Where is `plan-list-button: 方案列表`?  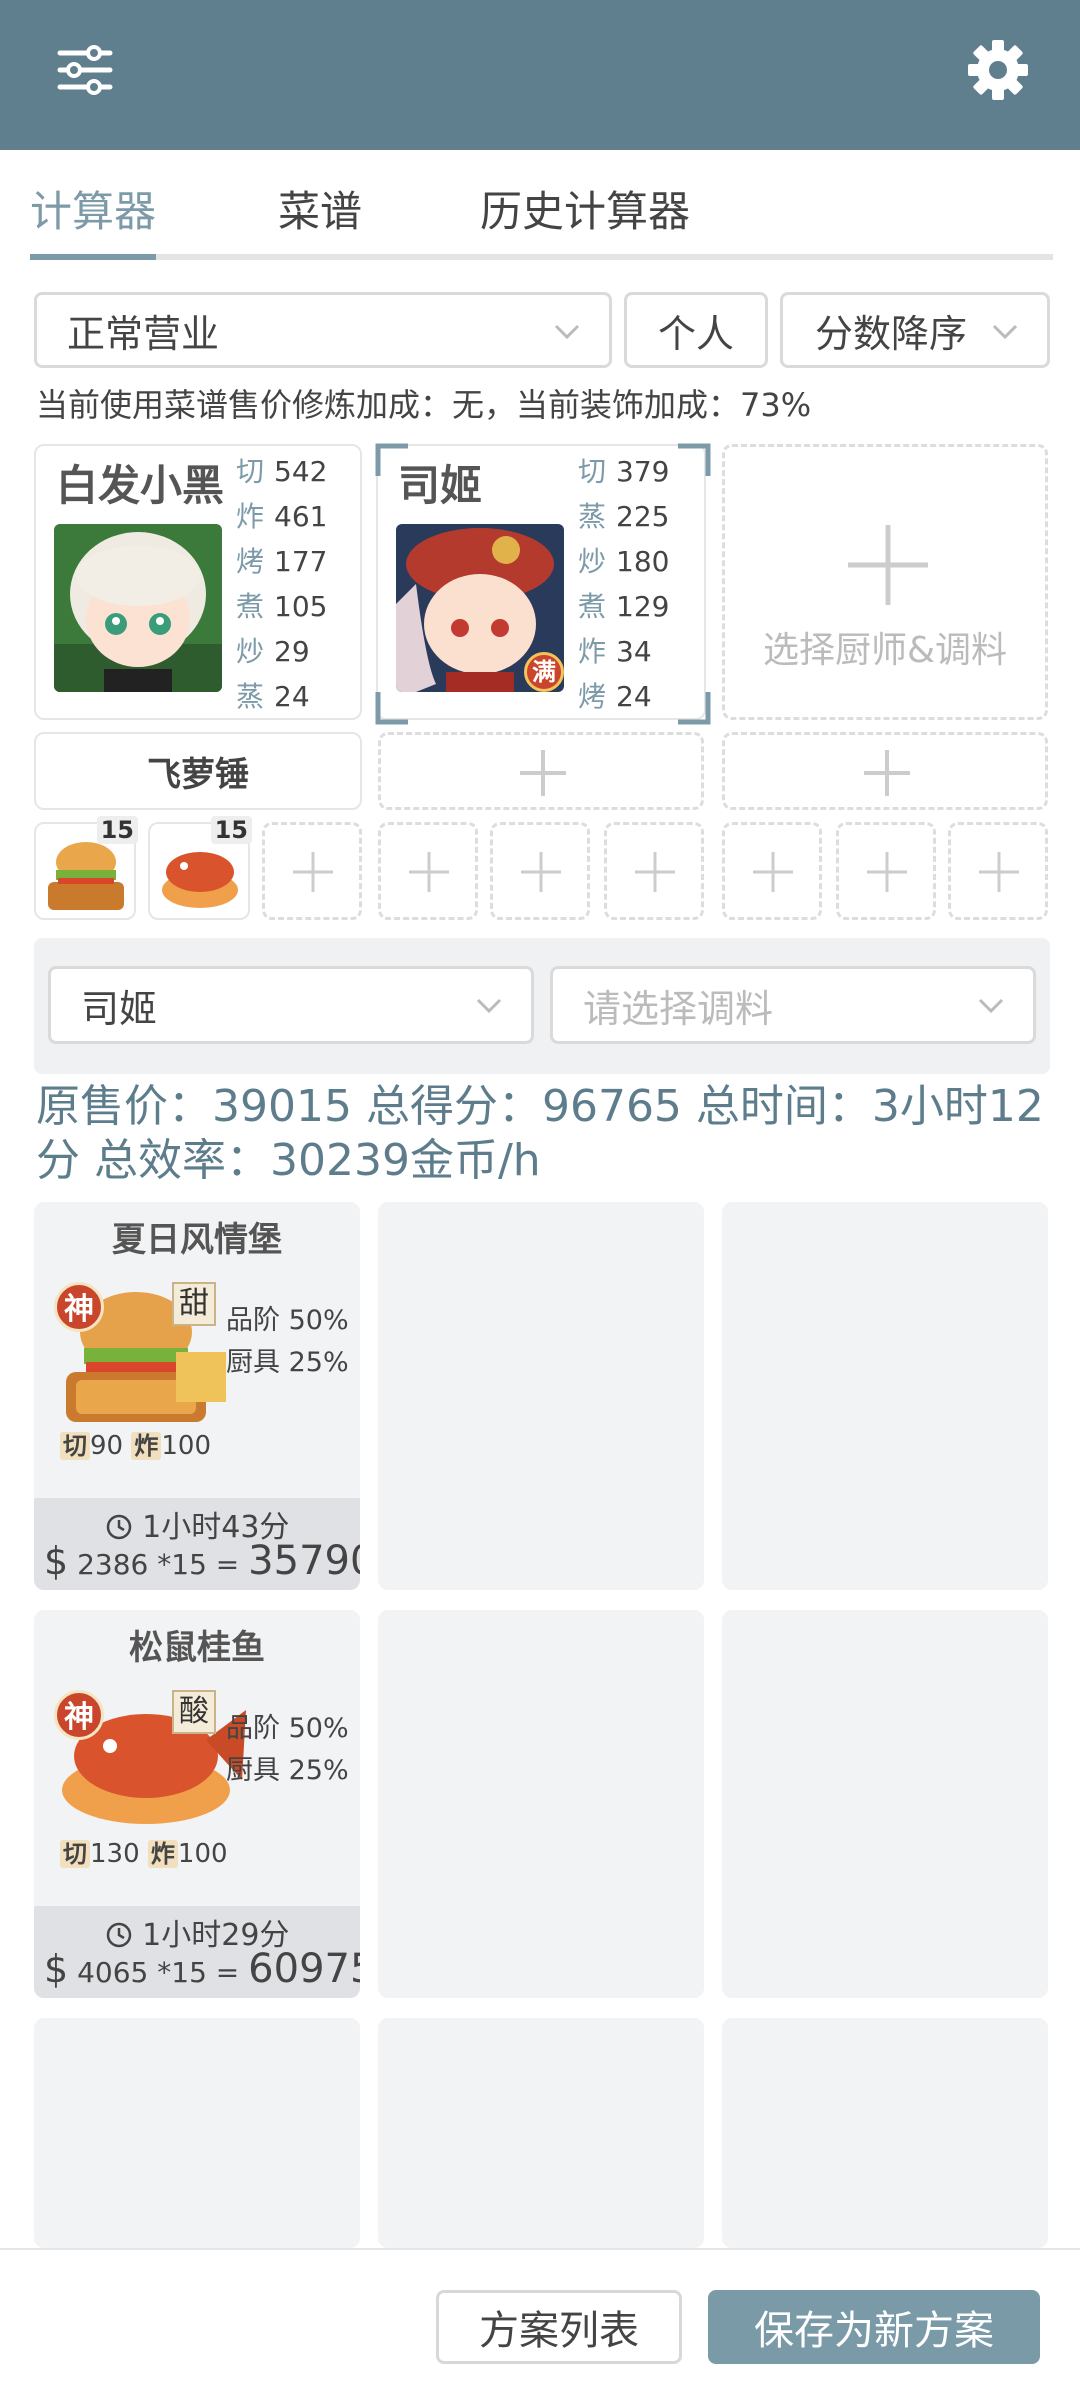 plan-list-button: 方案列表 is located at coordinates (559, 2327).